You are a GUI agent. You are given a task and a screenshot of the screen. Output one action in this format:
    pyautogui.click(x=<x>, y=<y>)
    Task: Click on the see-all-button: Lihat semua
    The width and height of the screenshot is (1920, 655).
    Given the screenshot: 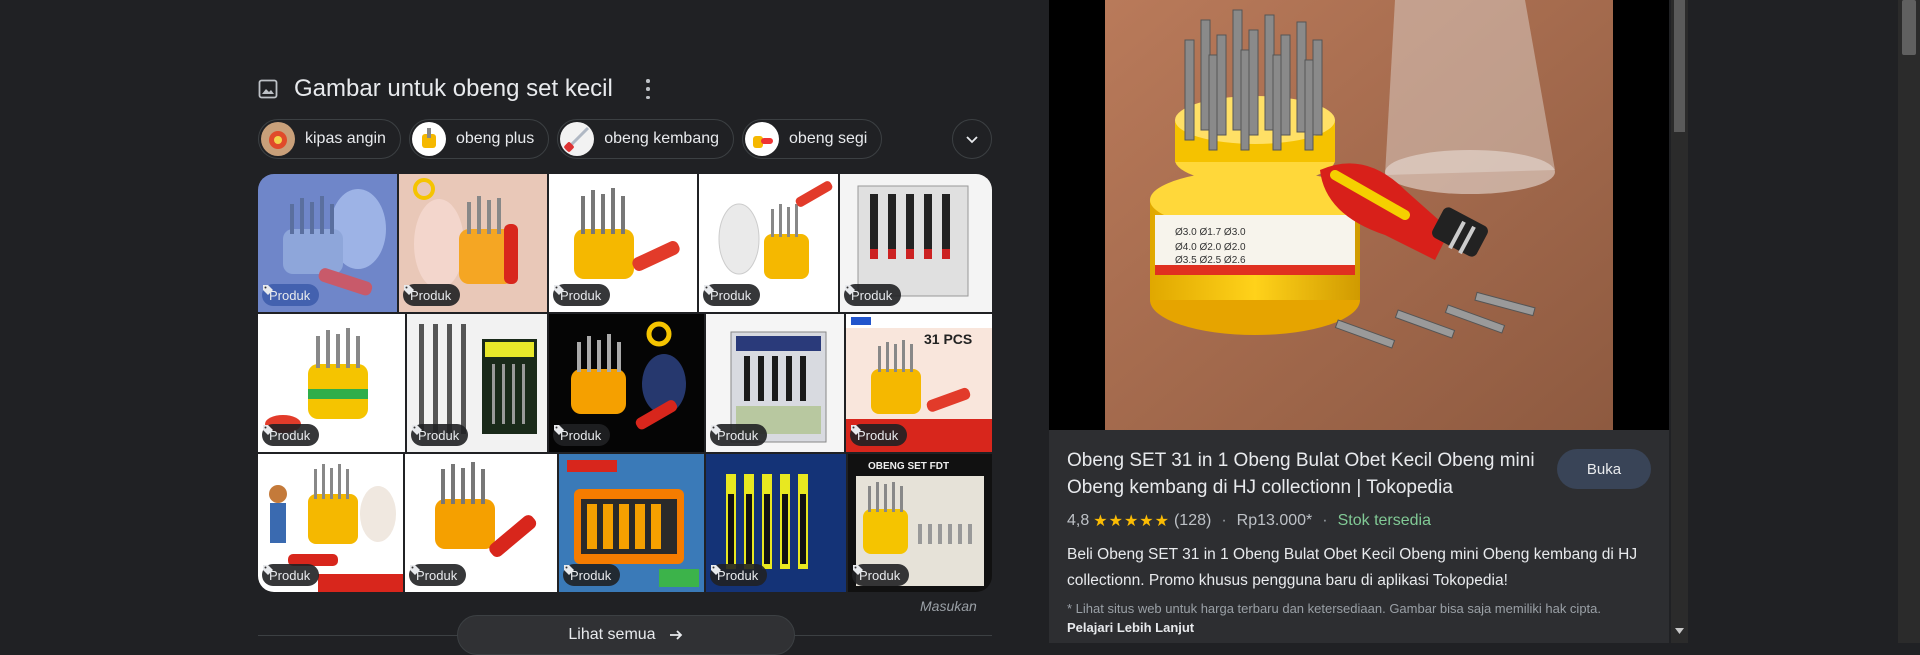 What is the action you would take?
    pyautogui.click(x=626, y=635)
    